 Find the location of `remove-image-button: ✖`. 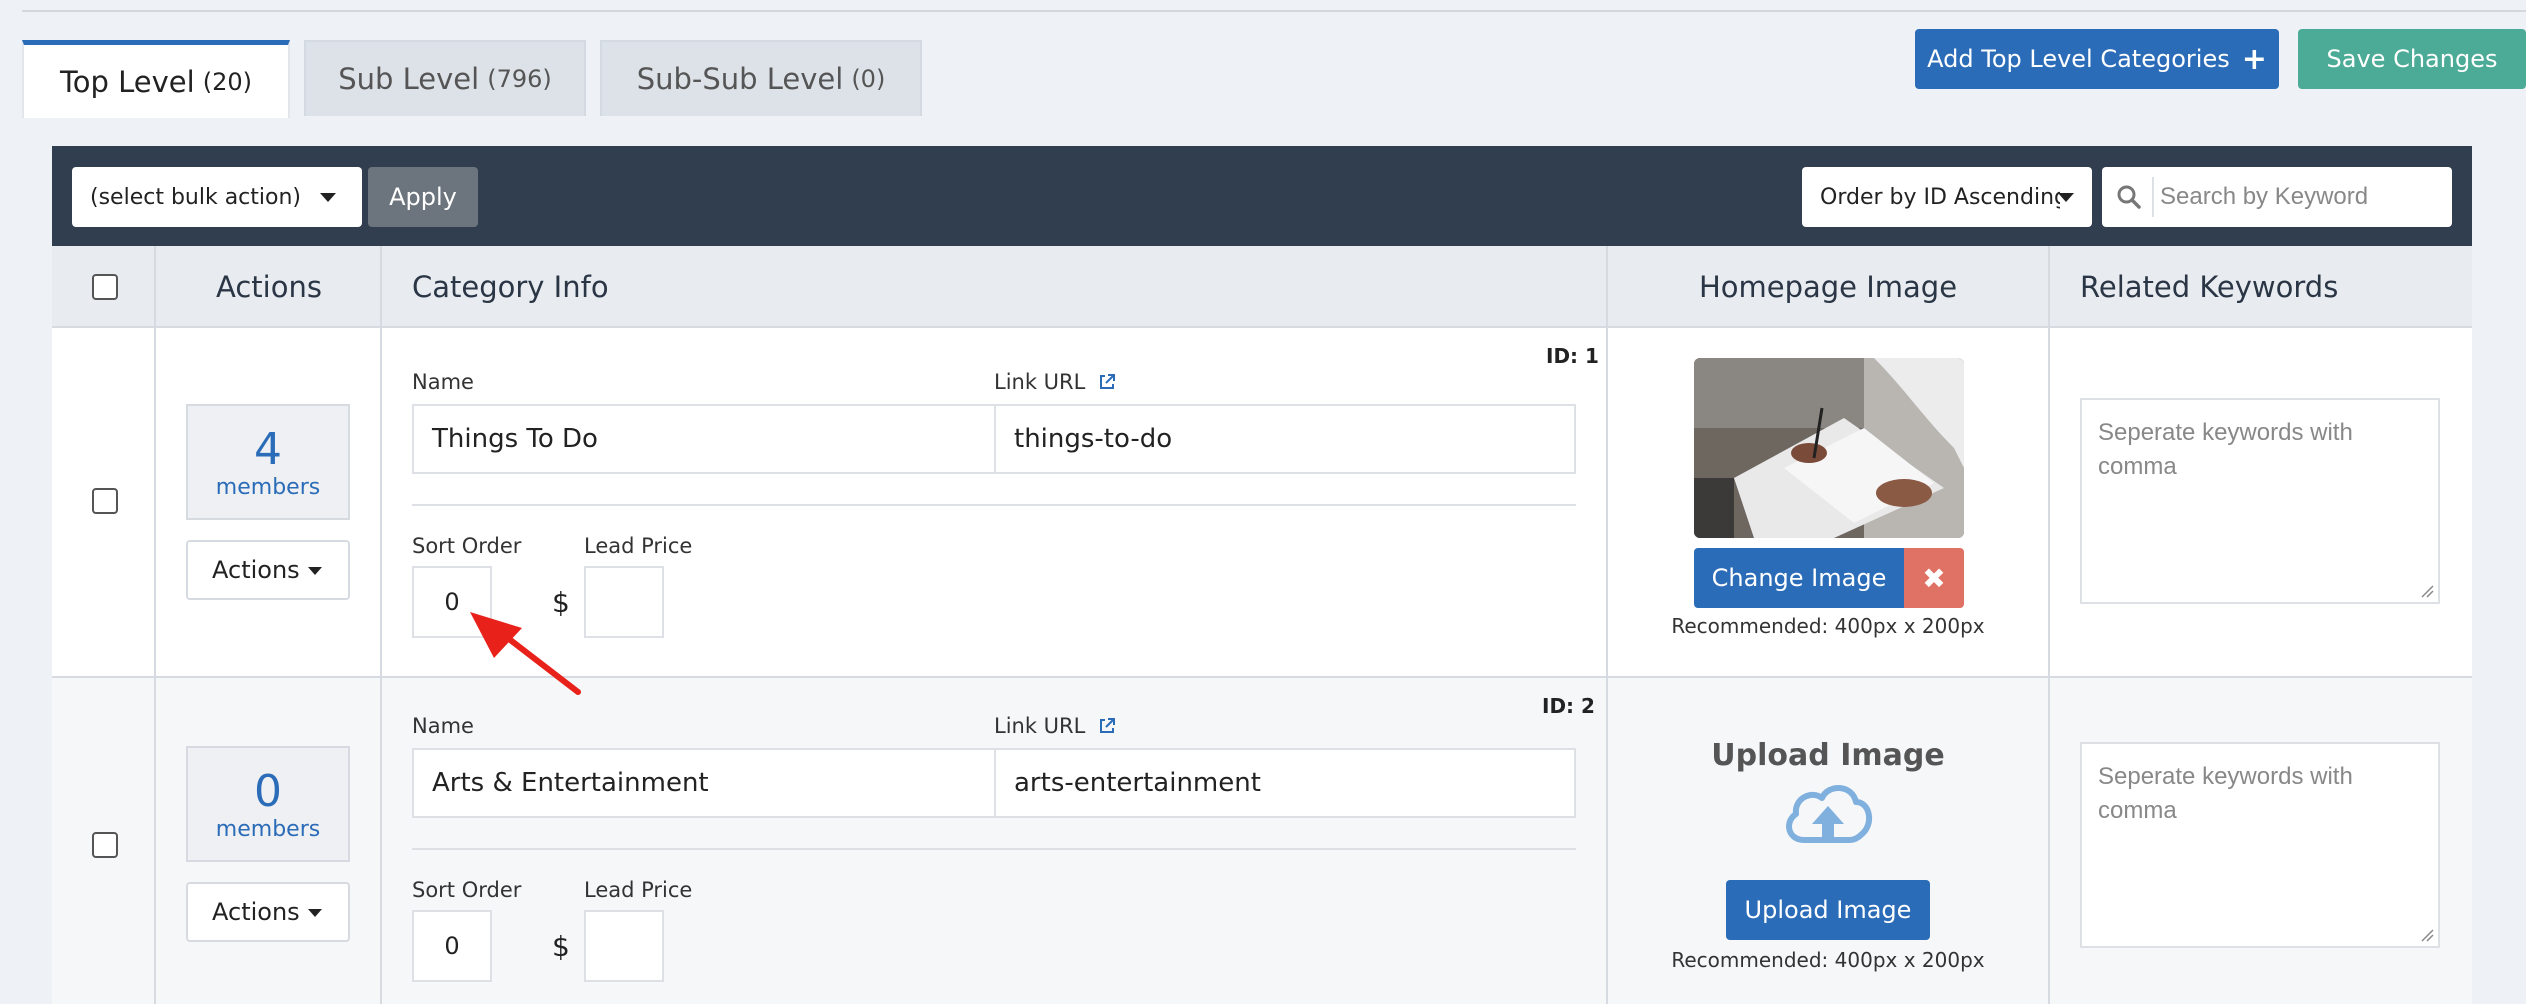

remove-image-button: ✖ is located at coordinates (1934, 578).